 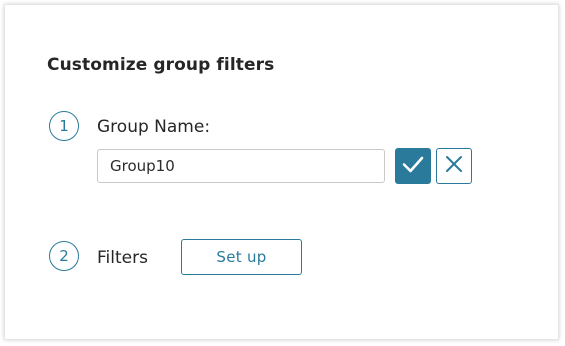 I want to click on confirm-button, so click(x=413, y=166).